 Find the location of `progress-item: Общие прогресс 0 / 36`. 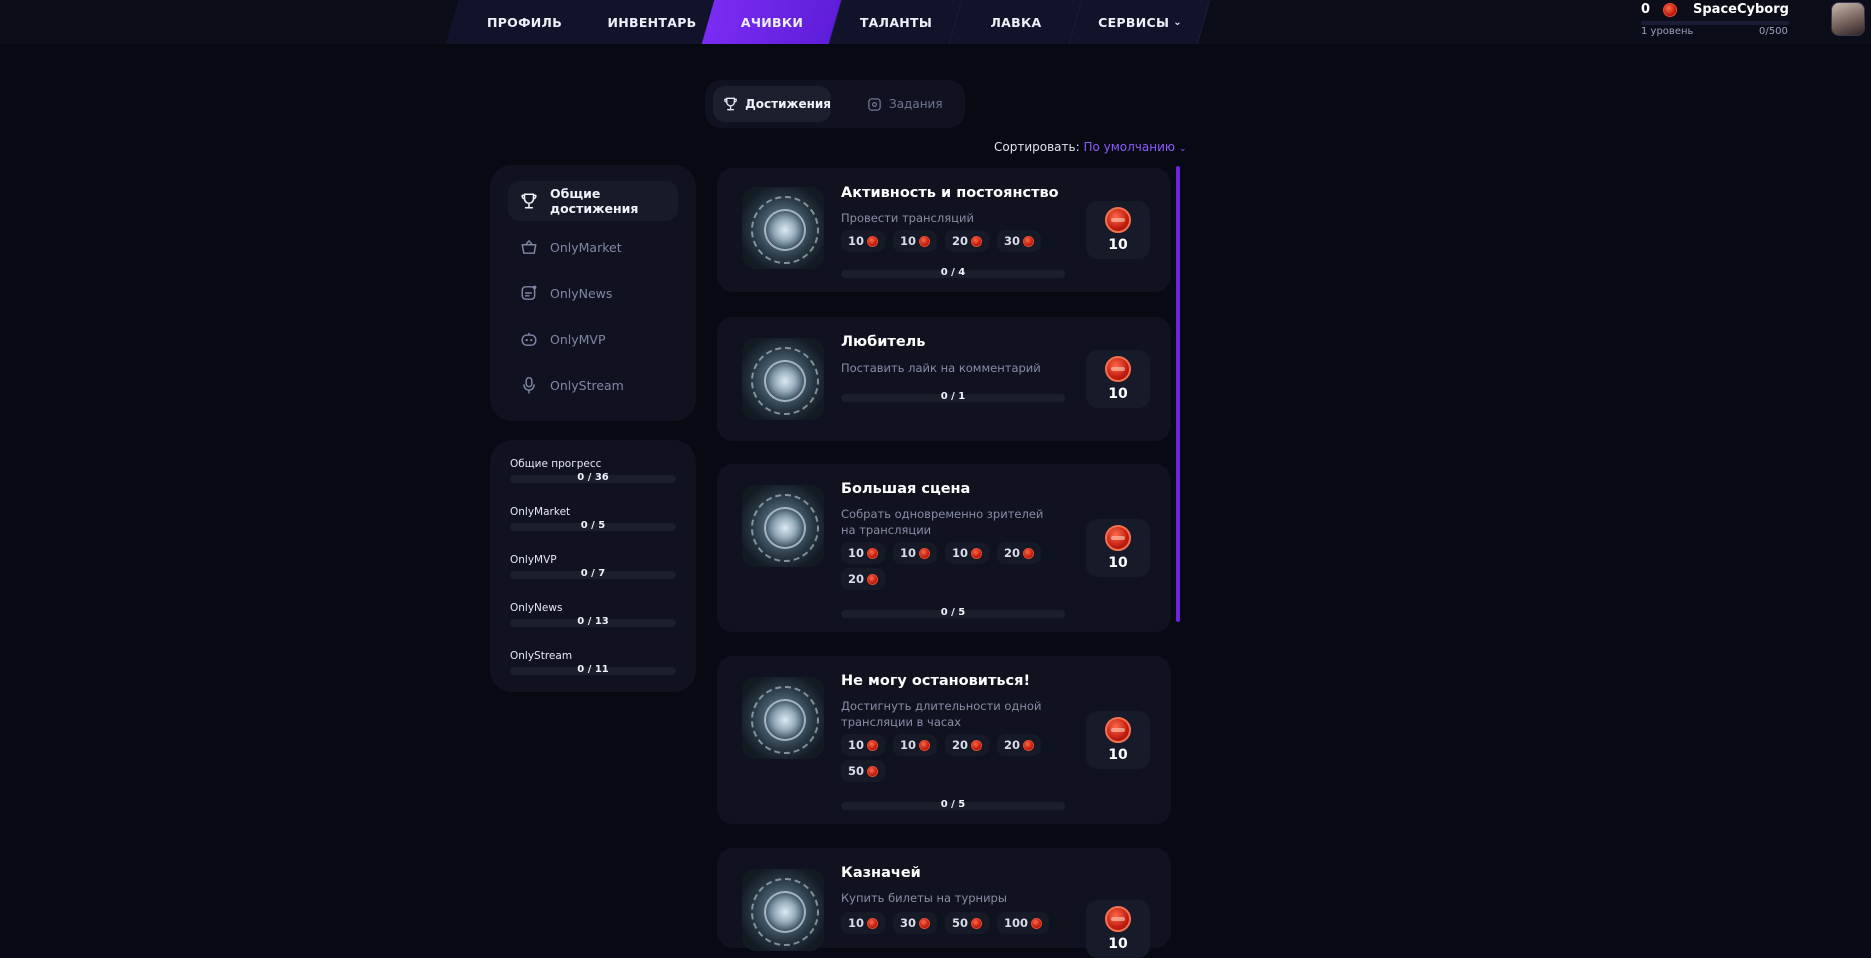

progress-item: Общие прогресс 0 / 36 is located at coordinates (593, 470).